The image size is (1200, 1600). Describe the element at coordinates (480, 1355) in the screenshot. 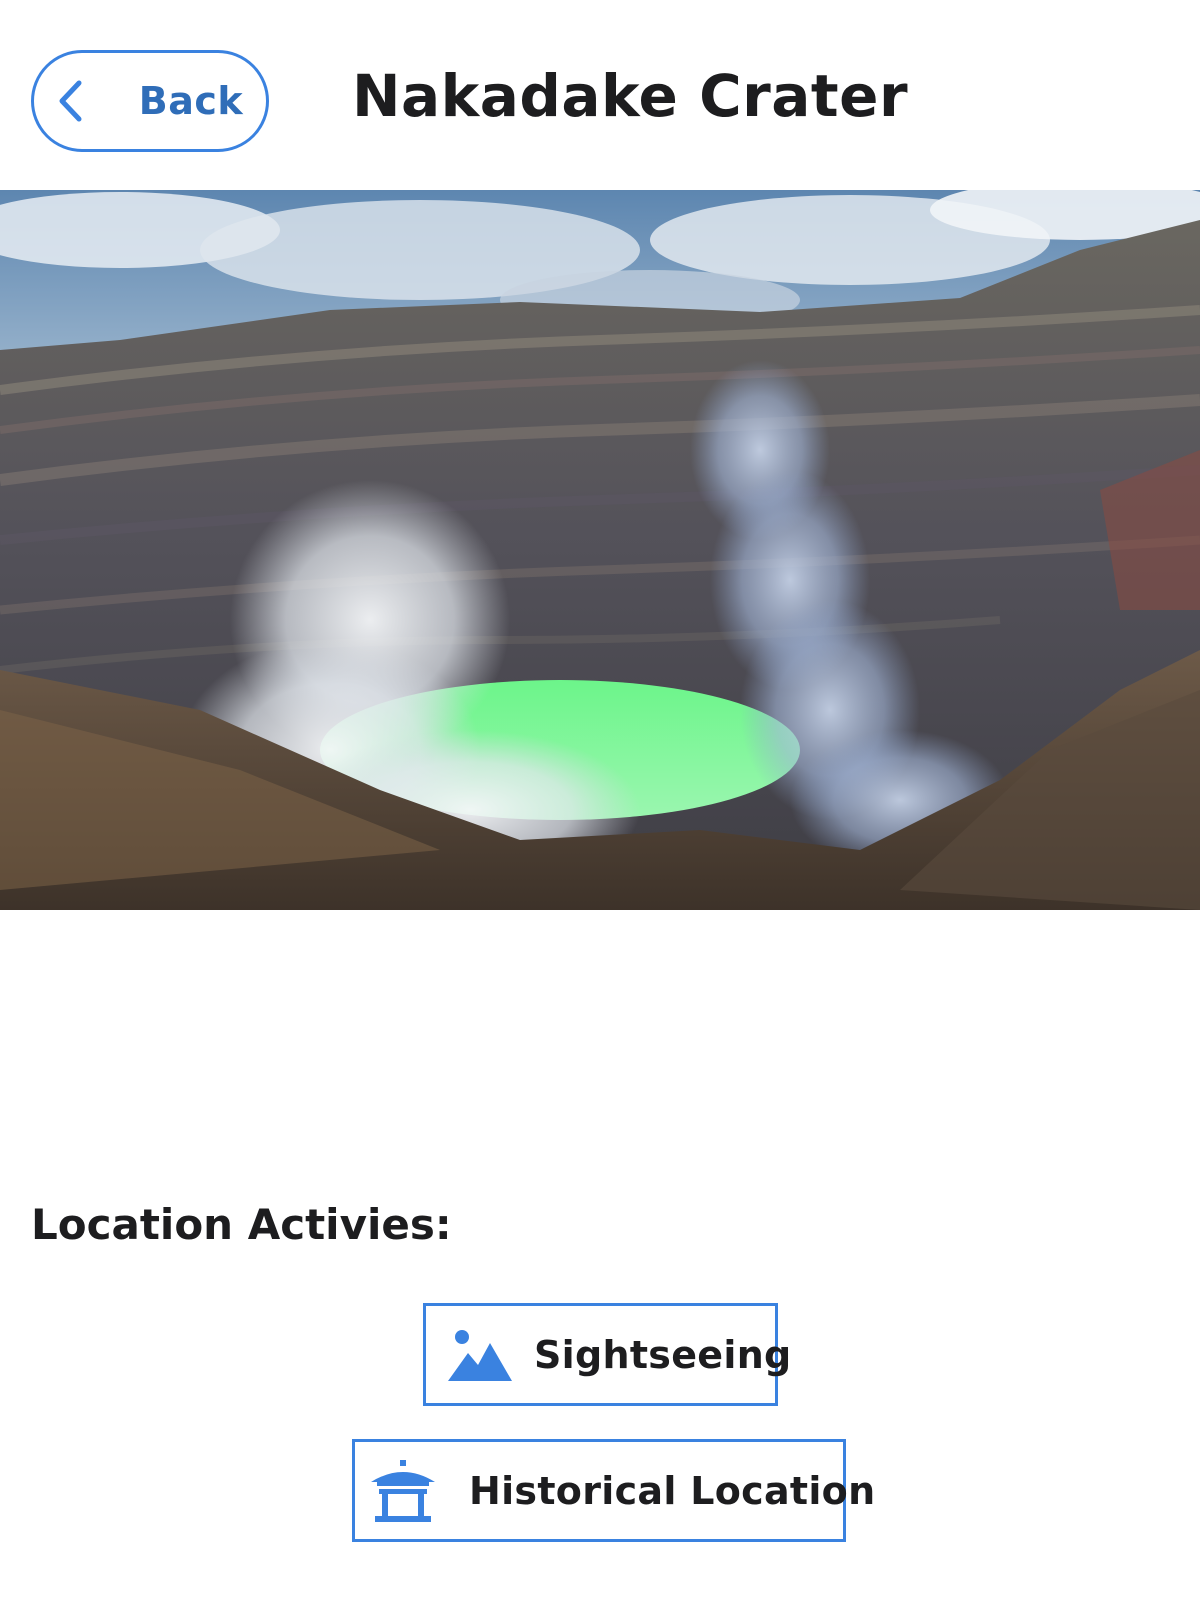

I see `landscape-icon` at that location.